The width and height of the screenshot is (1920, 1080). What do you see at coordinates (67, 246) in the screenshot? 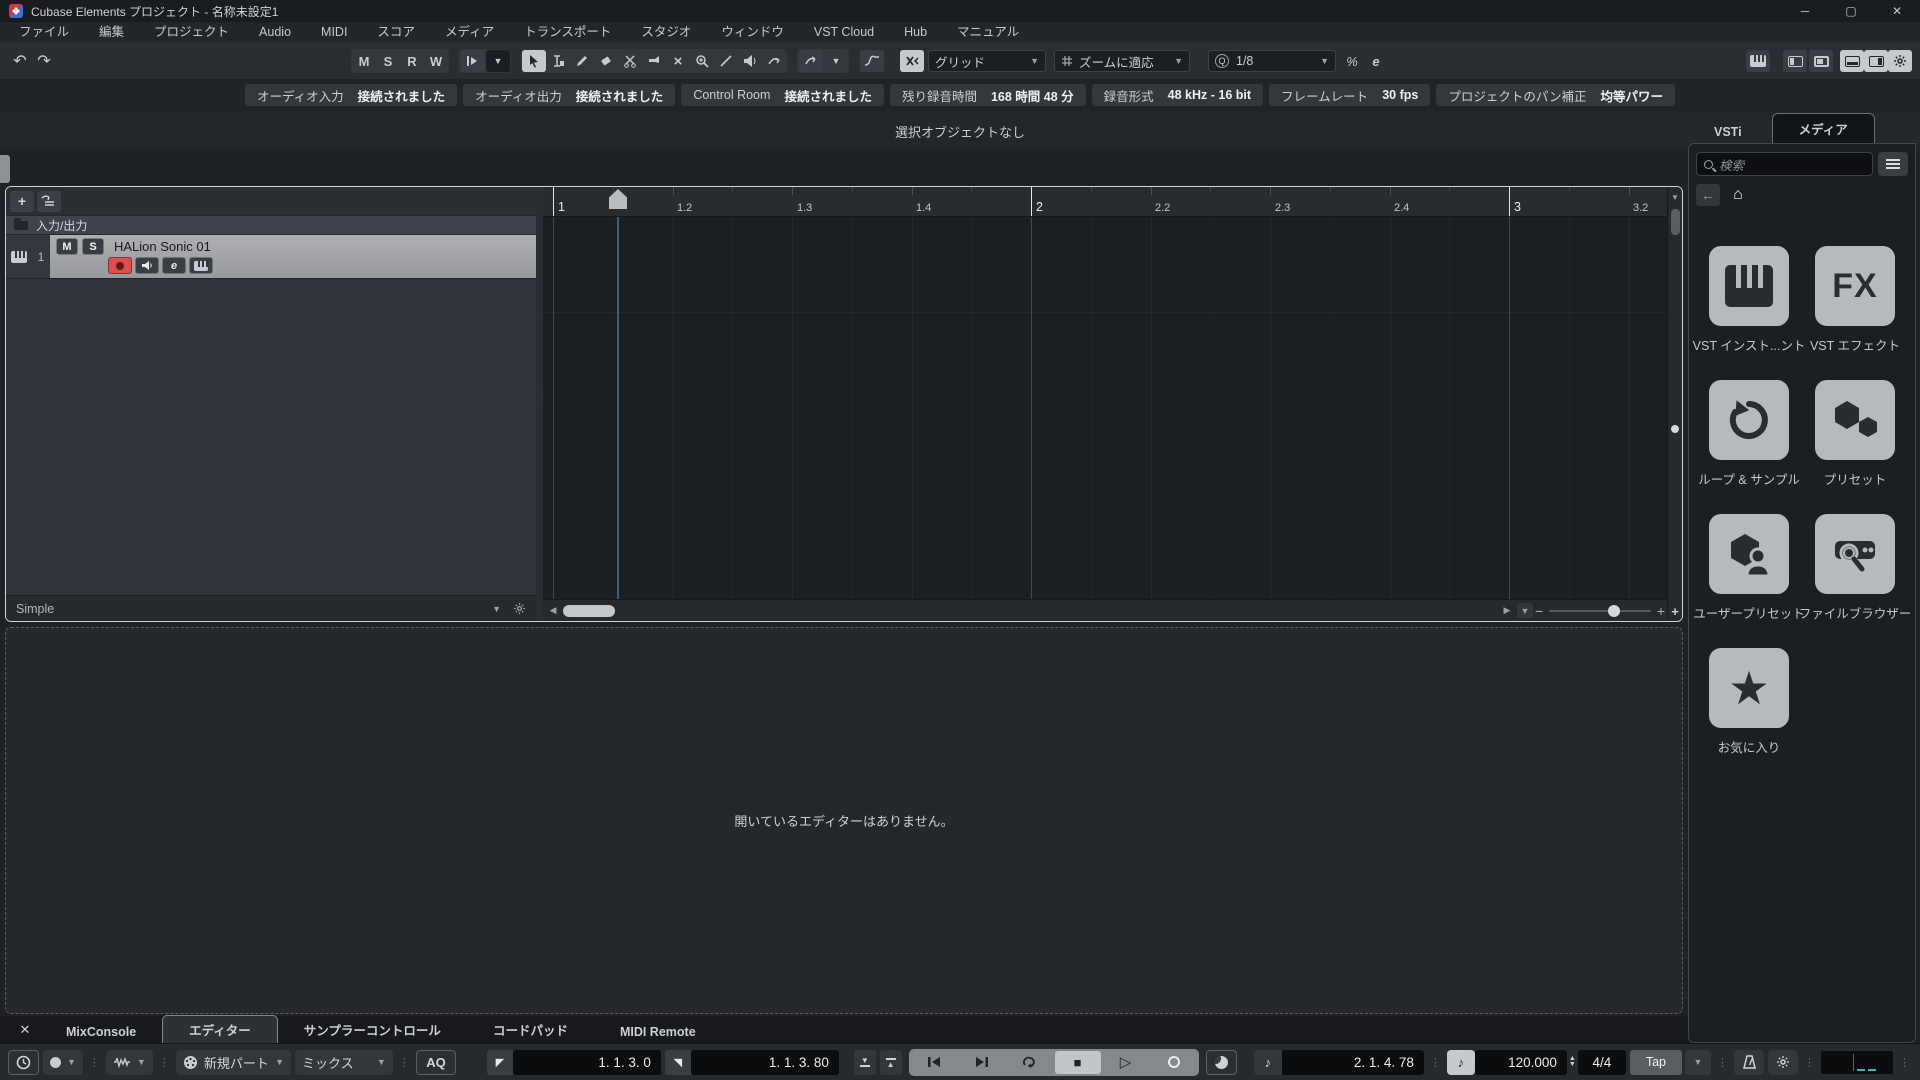
I see `track-mute-button: M` at bounding box center [67, 246].